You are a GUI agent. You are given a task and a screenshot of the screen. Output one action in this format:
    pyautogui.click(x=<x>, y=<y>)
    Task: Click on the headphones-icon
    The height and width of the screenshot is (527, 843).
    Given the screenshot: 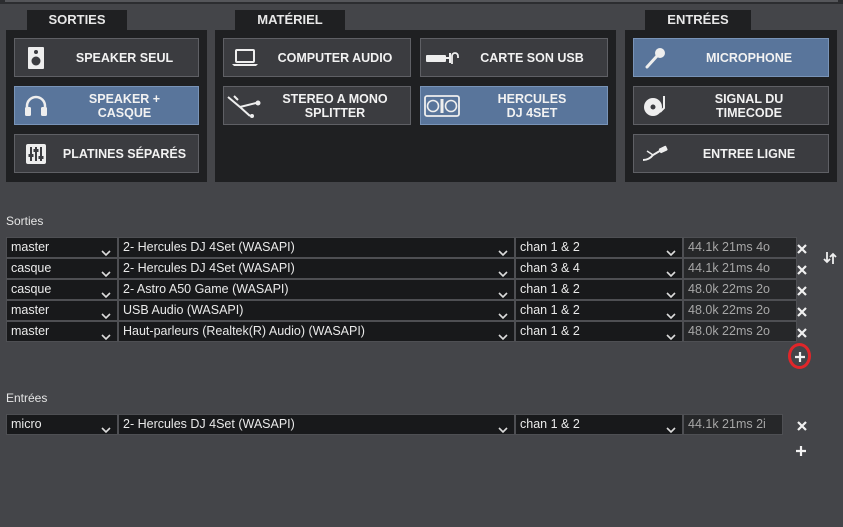 What is the action you would take?
    pyautogui.click(x=36, y=105)
    